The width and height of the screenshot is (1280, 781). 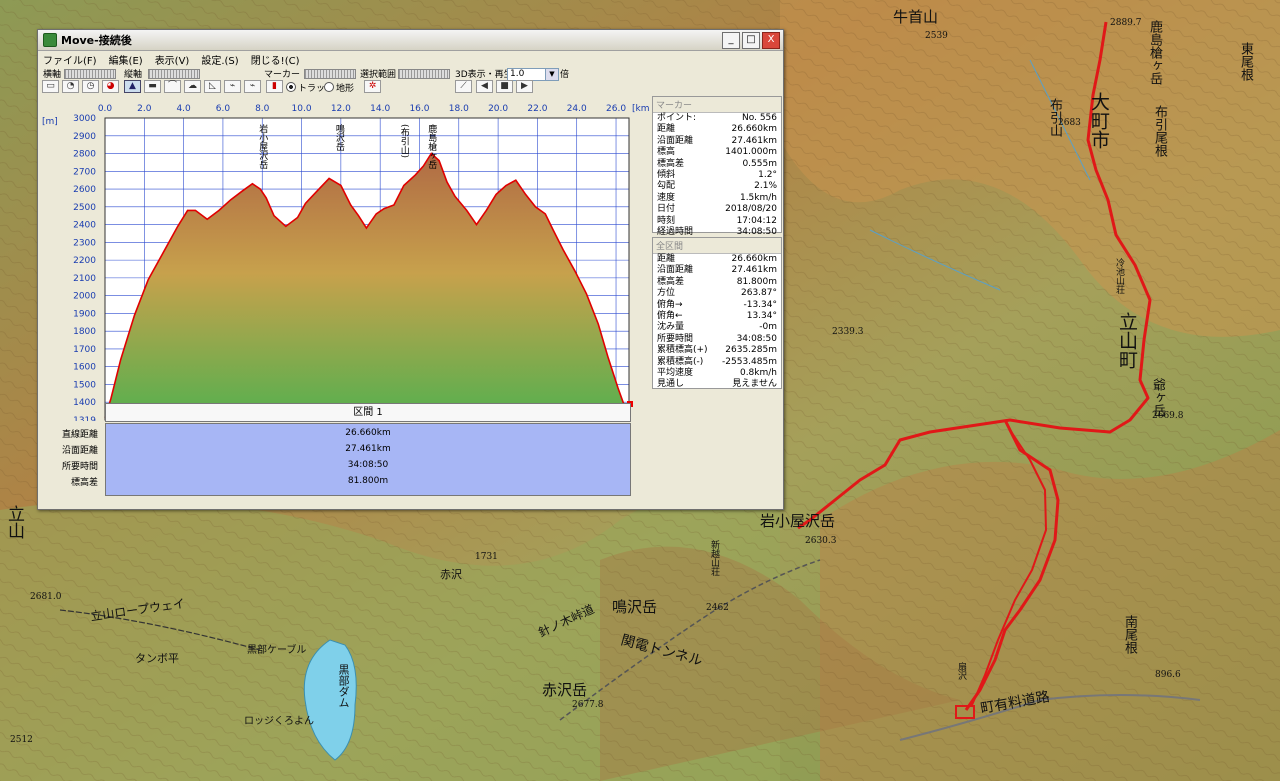 I want to click on map-label-summit-elevation: 2889.7, so click(x=1126, y=23).